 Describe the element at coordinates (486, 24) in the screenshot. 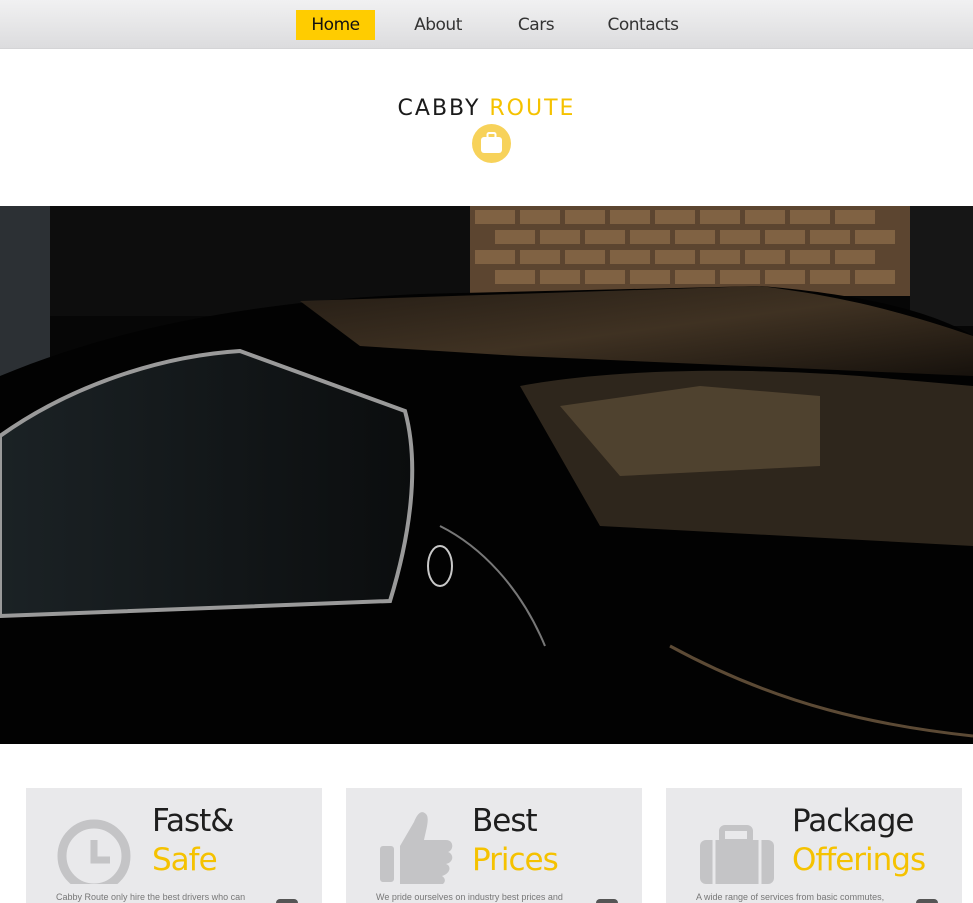

I see `top-nav: Home About Cars Contacts` at that location.